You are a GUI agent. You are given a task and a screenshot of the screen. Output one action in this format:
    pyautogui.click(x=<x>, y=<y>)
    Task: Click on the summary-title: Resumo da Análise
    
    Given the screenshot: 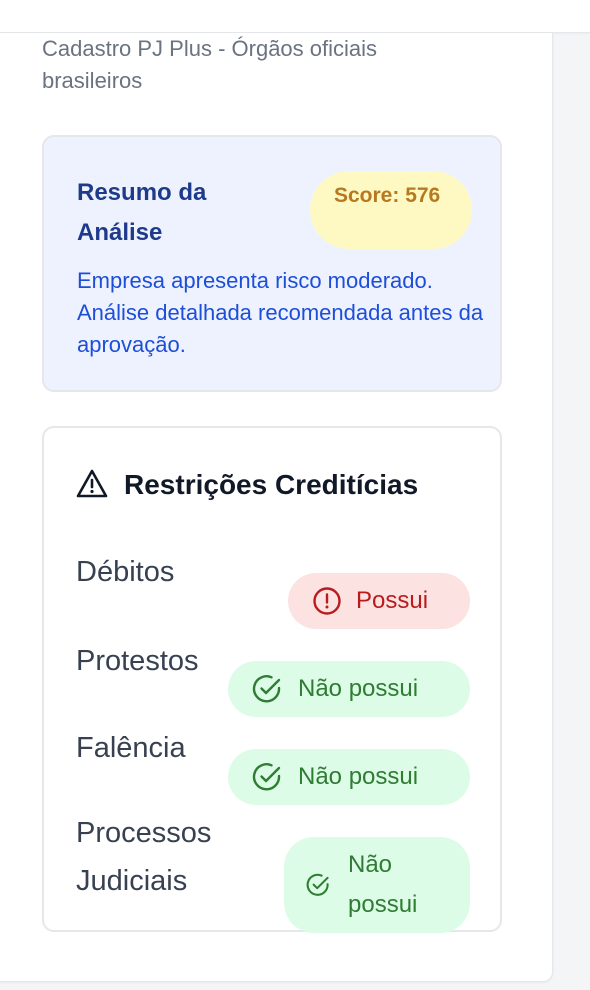 What is the action you would take?
    pyautogui.click(x=142, y=212)
    